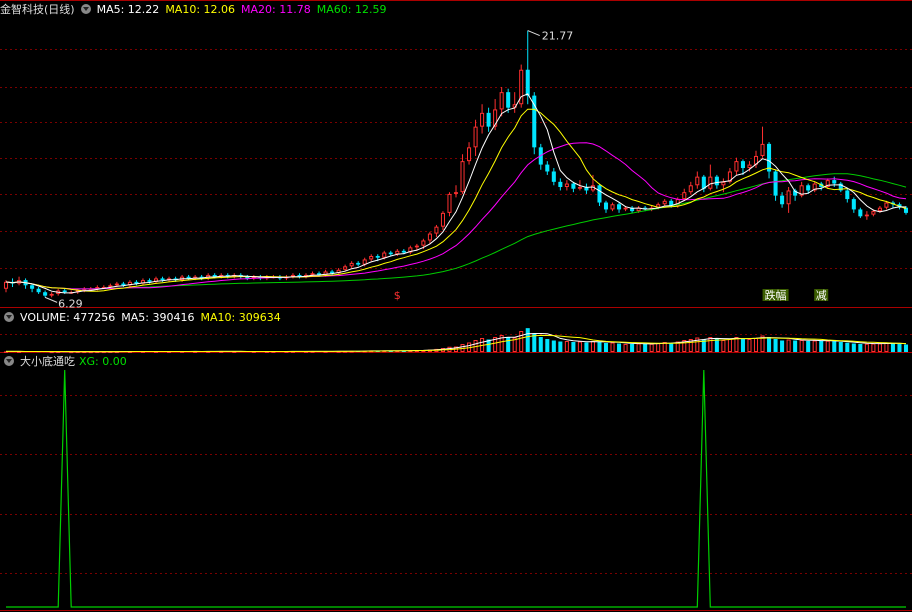  I want to click on indicator-label-0: XG: 0.00, so click(103, 361).